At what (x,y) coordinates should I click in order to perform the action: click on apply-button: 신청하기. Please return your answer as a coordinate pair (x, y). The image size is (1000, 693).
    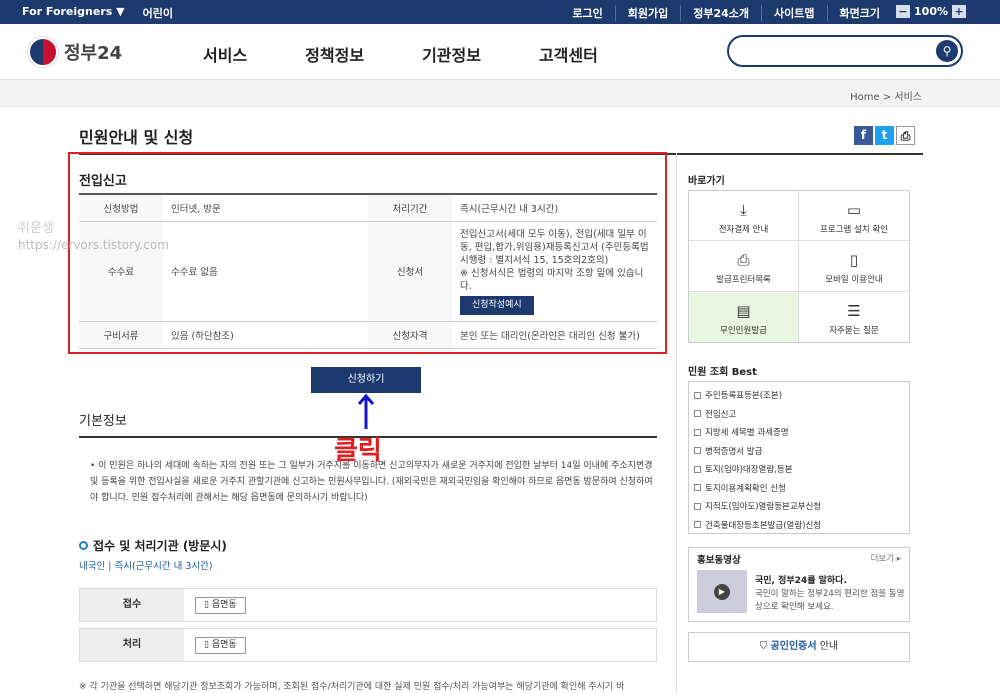
    Looking at the image, I should click on (366, 380).